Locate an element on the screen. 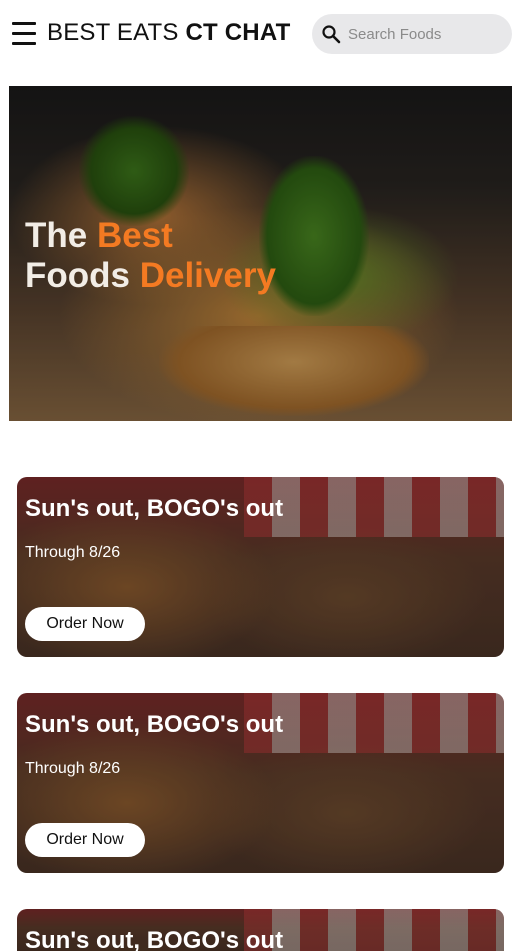  search-bar is located at coordinates (412, 34).